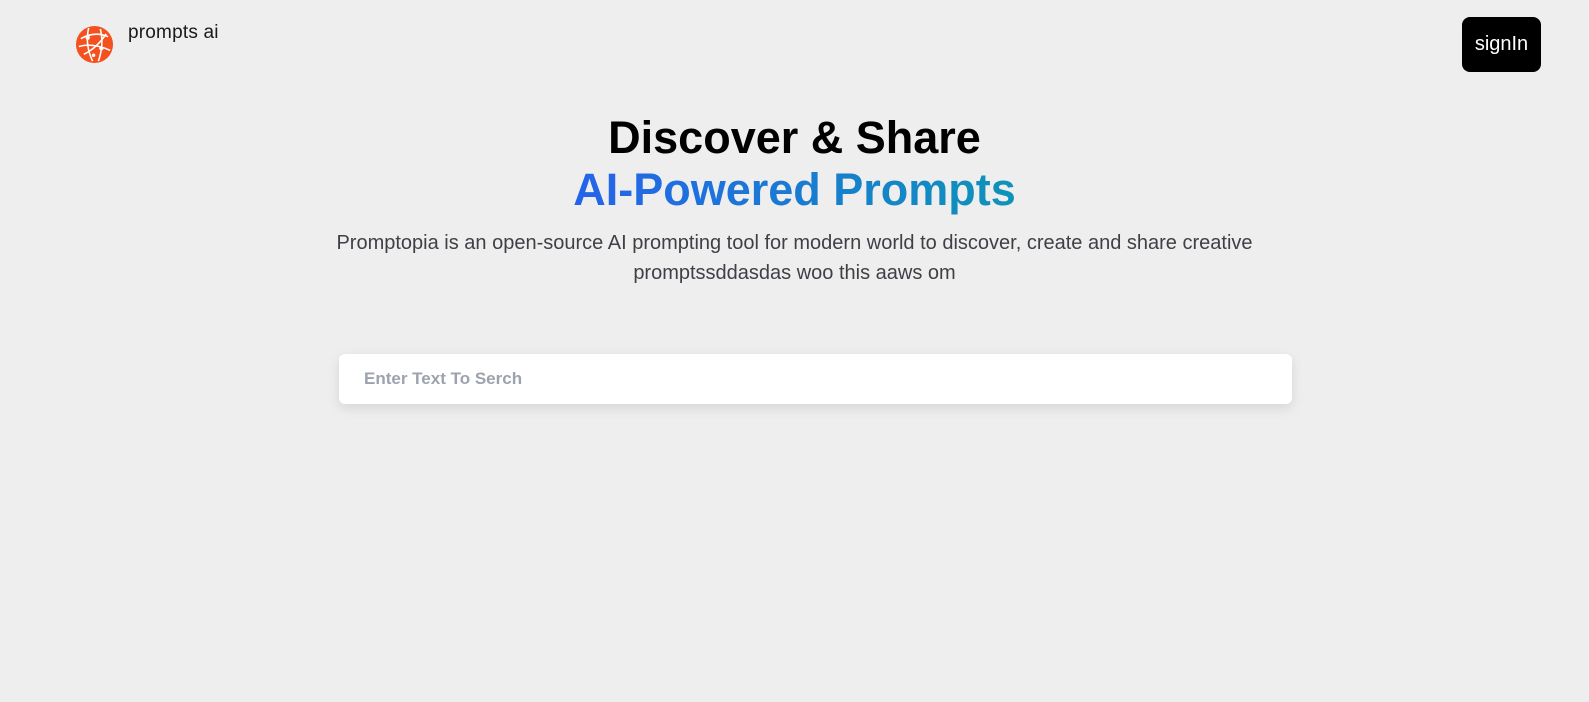  I want to click on brand-name: prompts ai, so click(173, 32).